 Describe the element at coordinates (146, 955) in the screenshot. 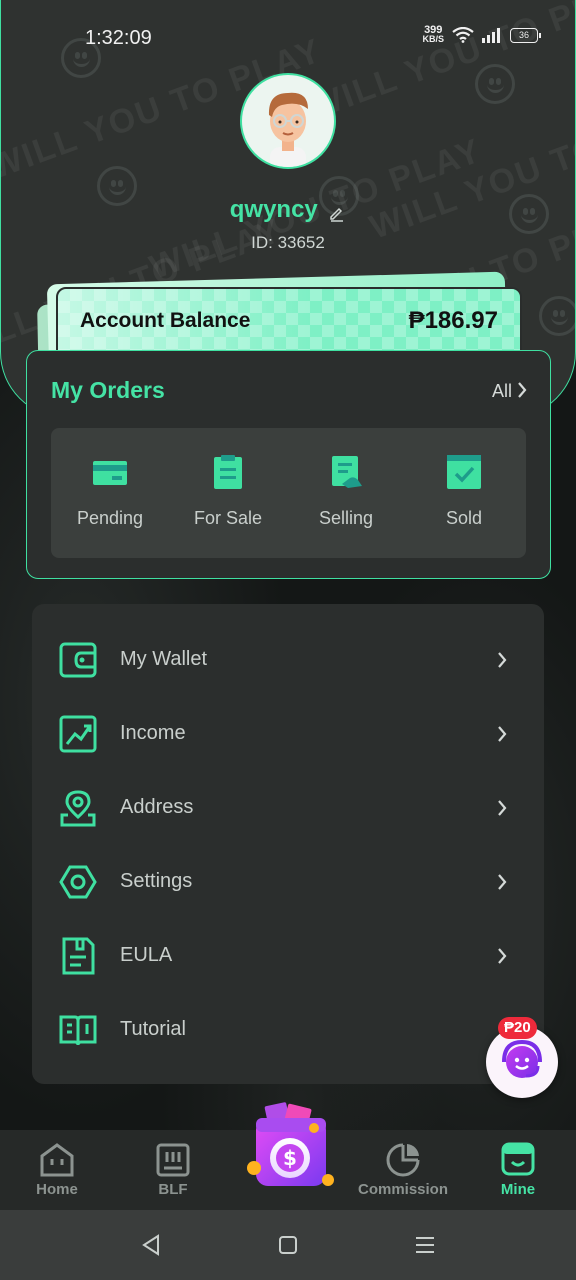

I see `menu-item-label: EULA` at that location.